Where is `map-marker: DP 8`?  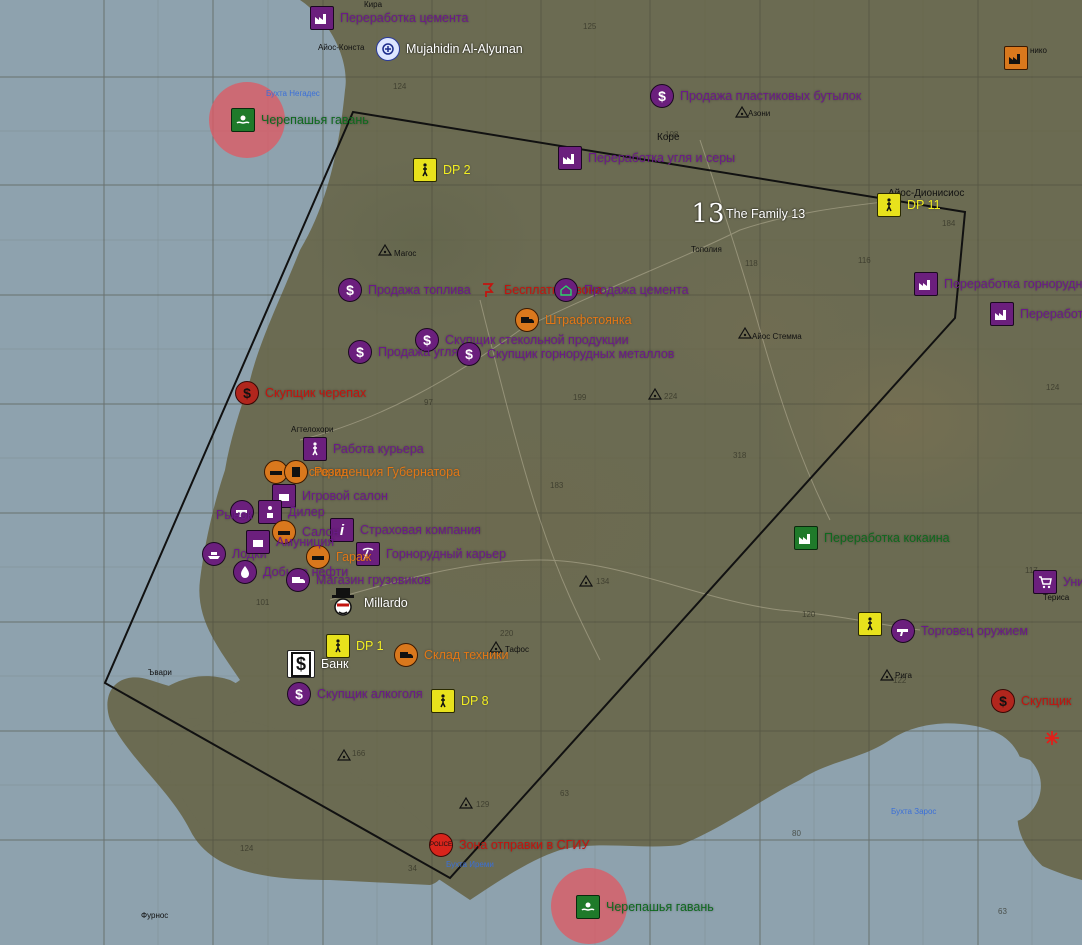
map-marker: DP 8 is located at coordinates (460, 701).